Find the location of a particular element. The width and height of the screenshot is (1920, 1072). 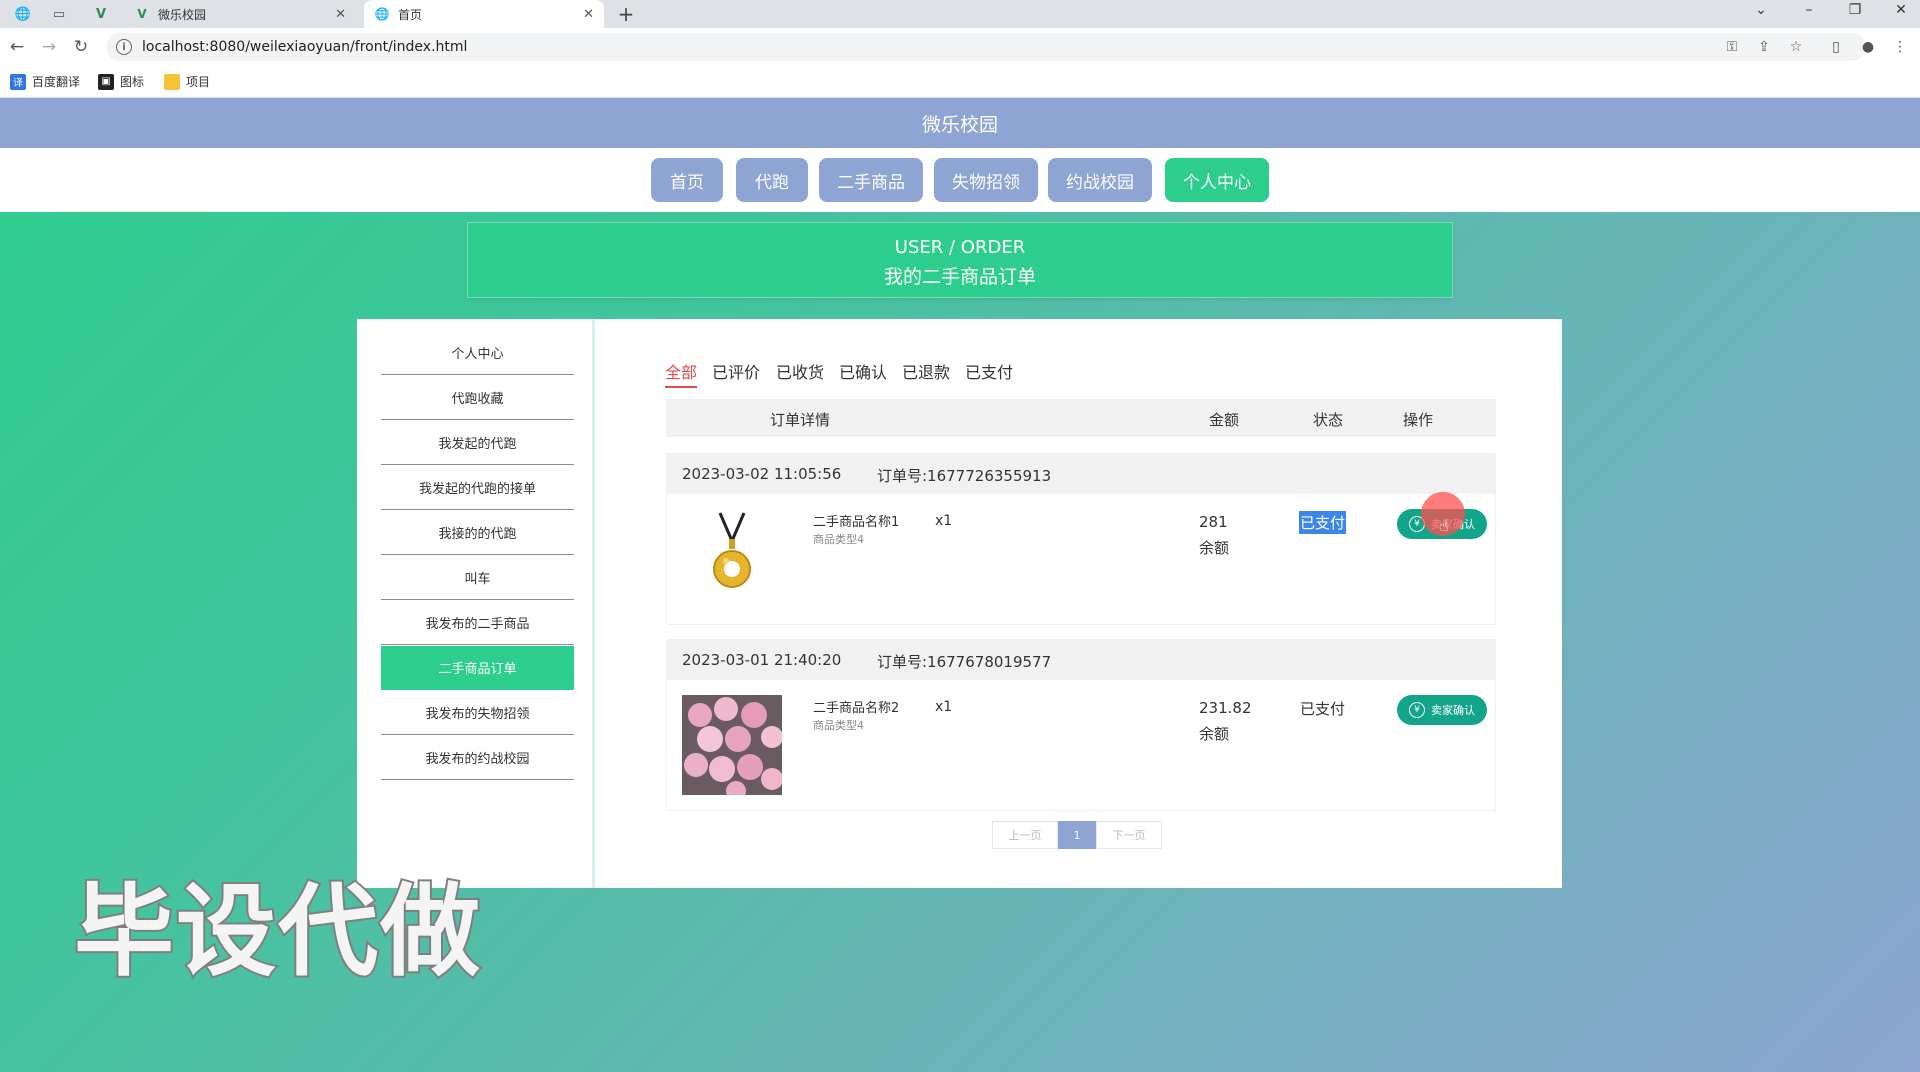

nav-user-center: 个人中心 is located at coordinates (1217, 180).